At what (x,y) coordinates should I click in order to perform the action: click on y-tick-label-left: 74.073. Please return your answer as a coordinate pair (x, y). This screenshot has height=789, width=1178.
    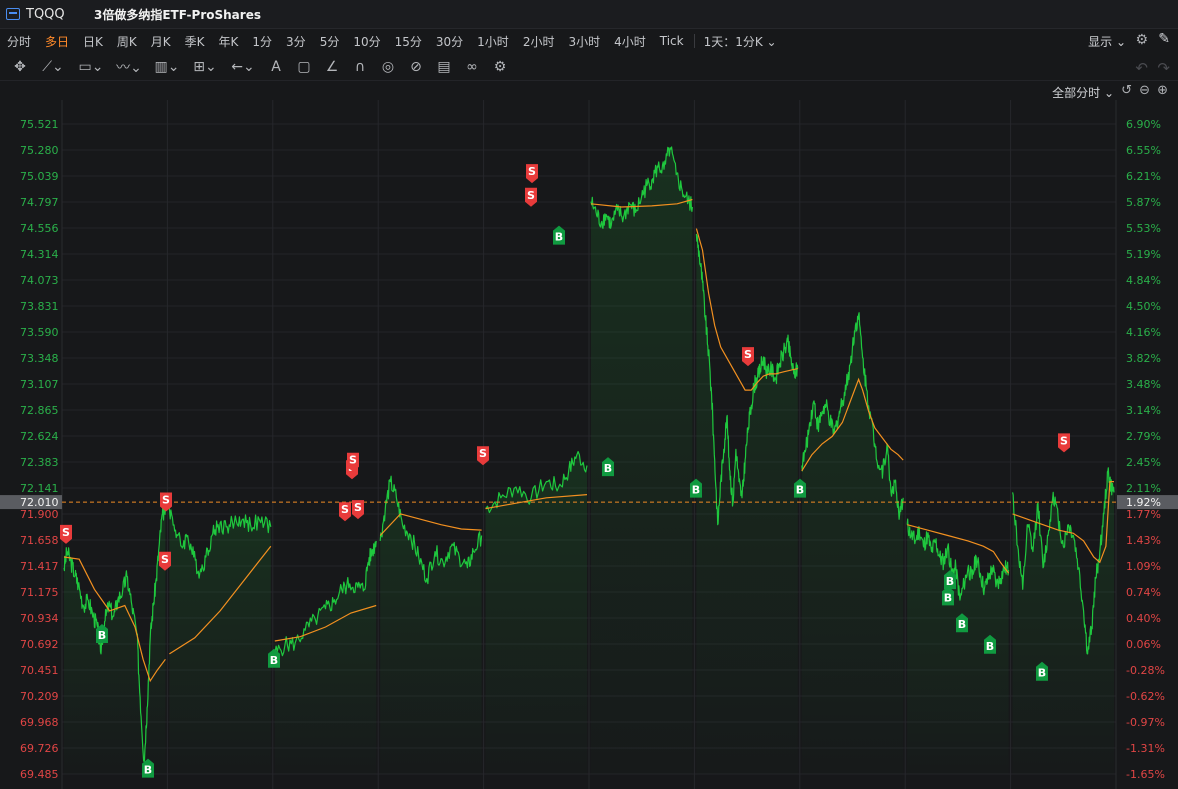
    Looking at the image, I should click on (39, 280).